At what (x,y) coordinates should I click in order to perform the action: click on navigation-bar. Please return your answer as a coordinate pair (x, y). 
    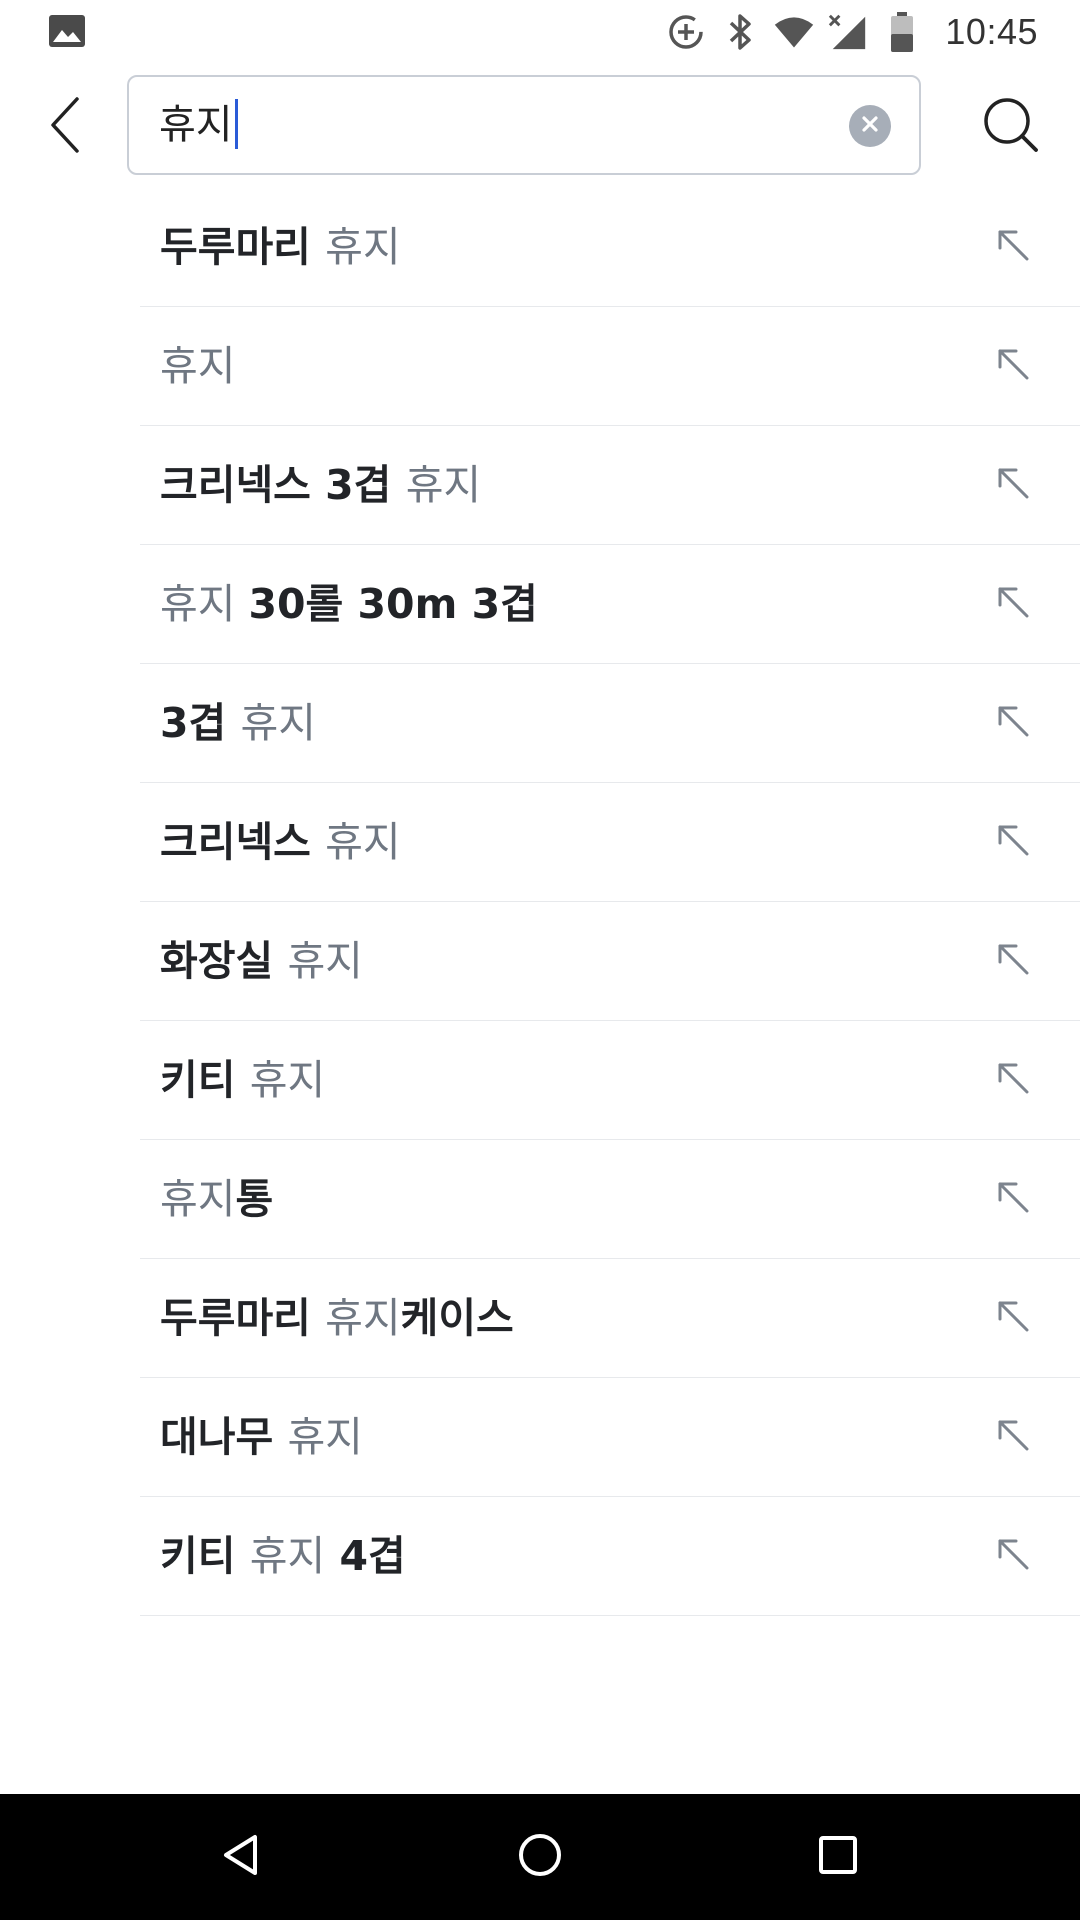
    Looking at the image, I should click on (540, 1857).